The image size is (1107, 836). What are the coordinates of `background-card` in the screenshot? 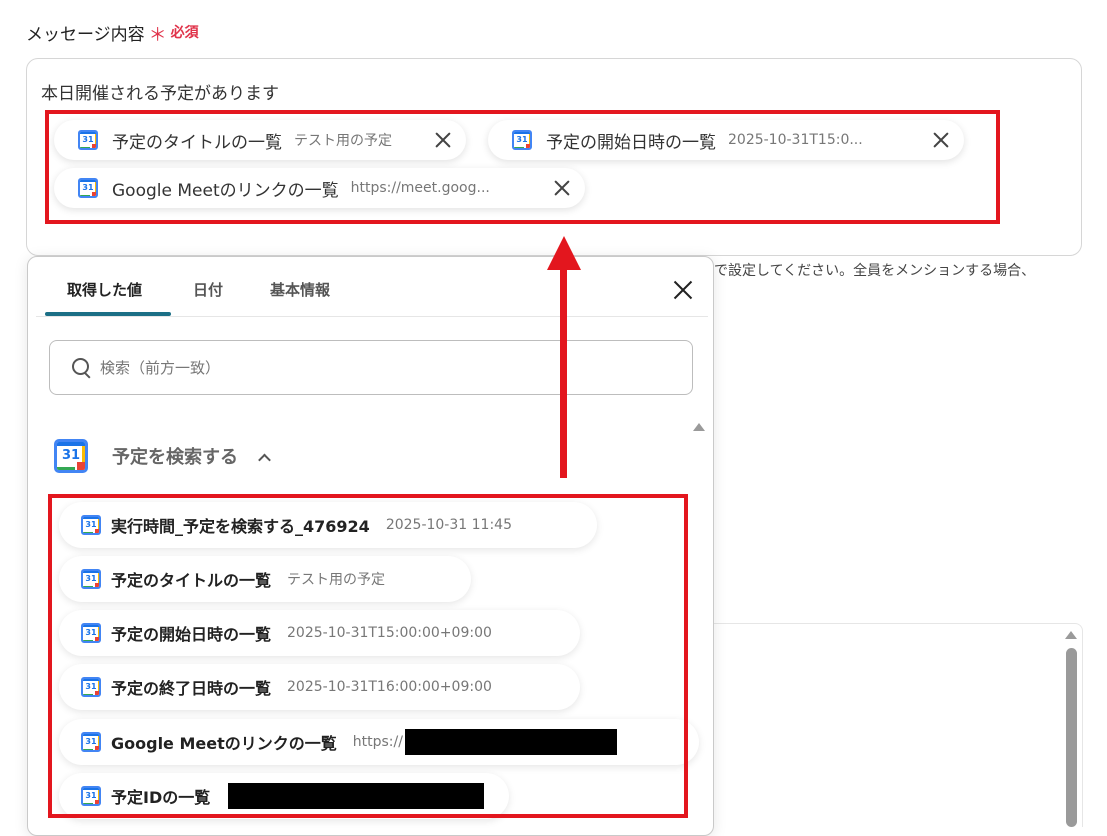 It's located at (898, 725).